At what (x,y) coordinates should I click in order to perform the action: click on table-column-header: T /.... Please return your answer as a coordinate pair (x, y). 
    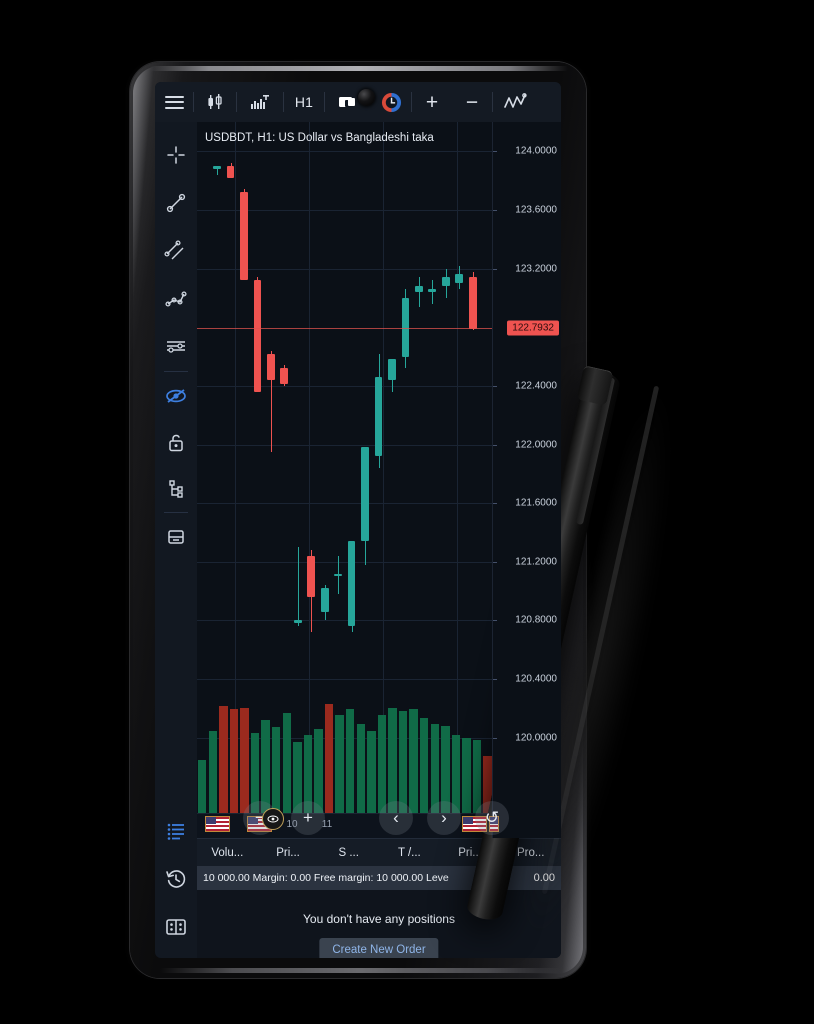
    Looking at the image, I should click on (409, 853).